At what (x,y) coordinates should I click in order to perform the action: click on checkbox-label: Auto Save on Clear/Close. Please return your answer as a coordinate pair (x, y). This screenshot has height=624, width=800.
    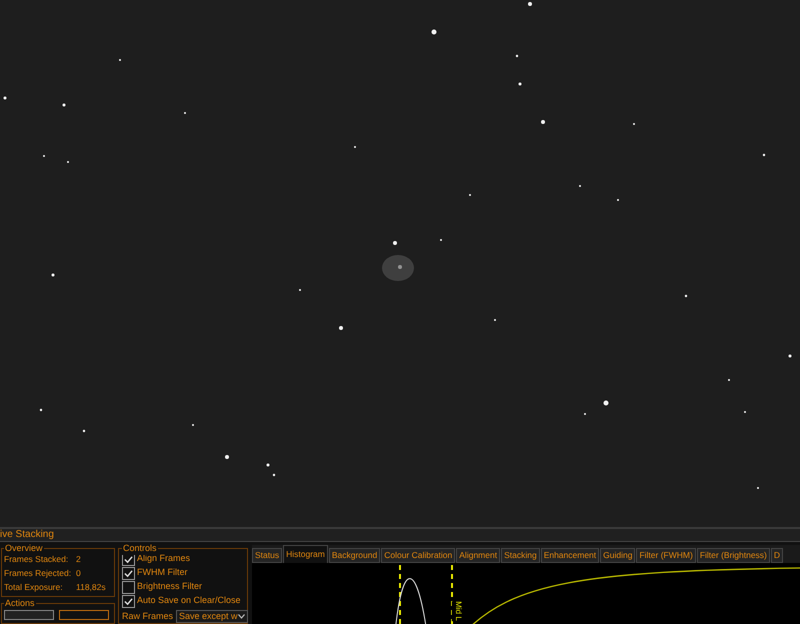
    Looking at the image, I should click on (189, 601).